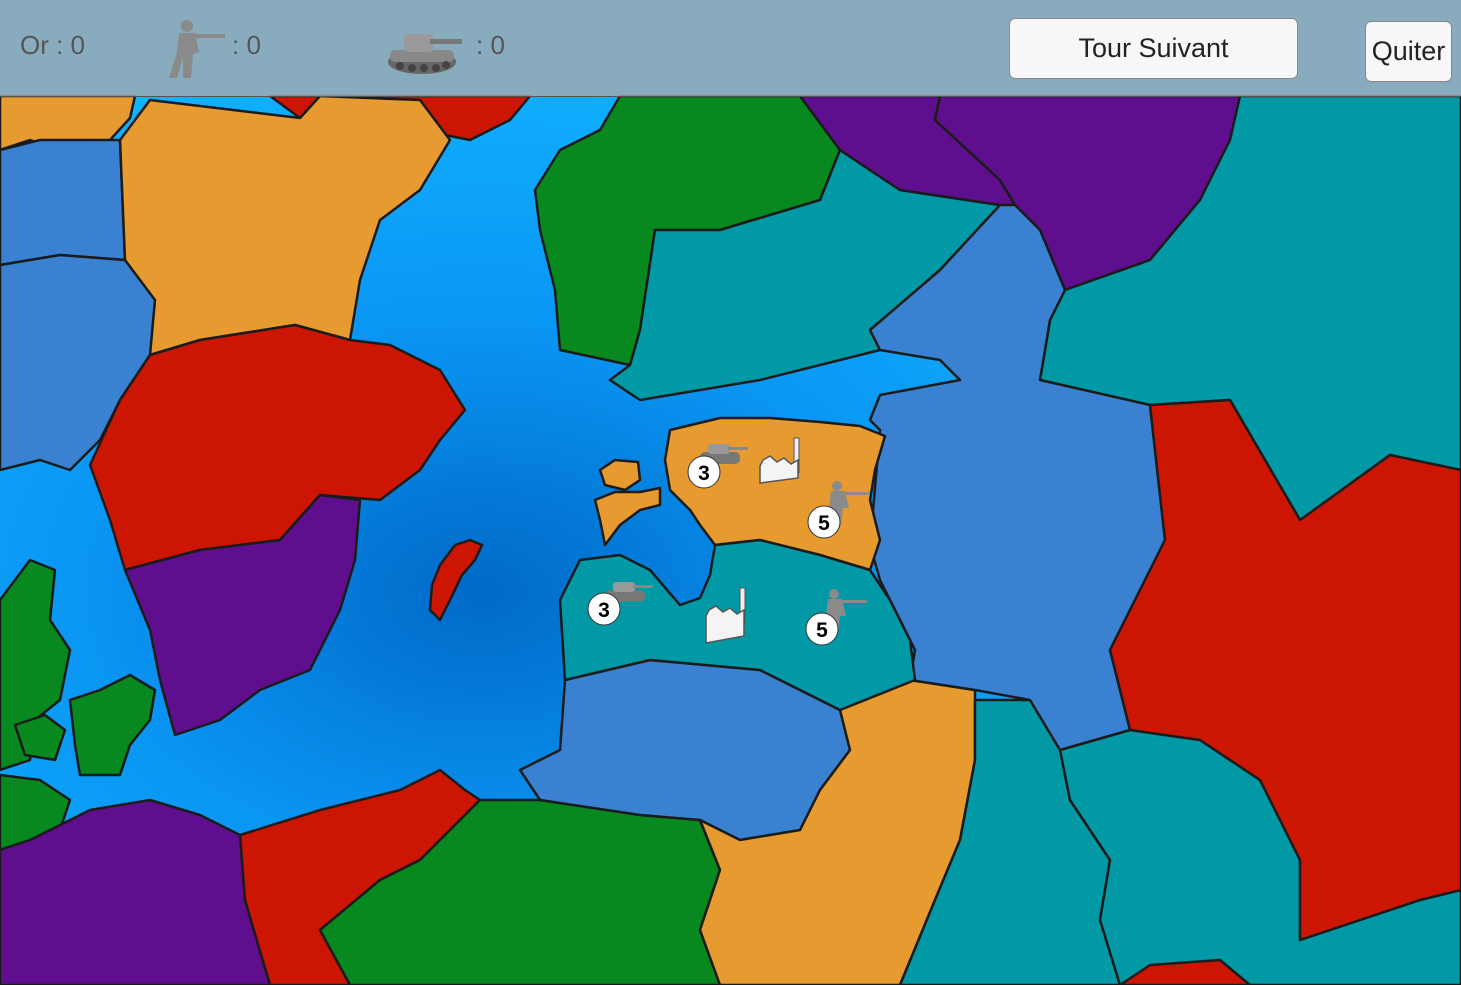 The image size is (1461, 985). Describe the element at coordinates (246, 45) in the screenshot. I see `infantry-counter: : 0` at that location.